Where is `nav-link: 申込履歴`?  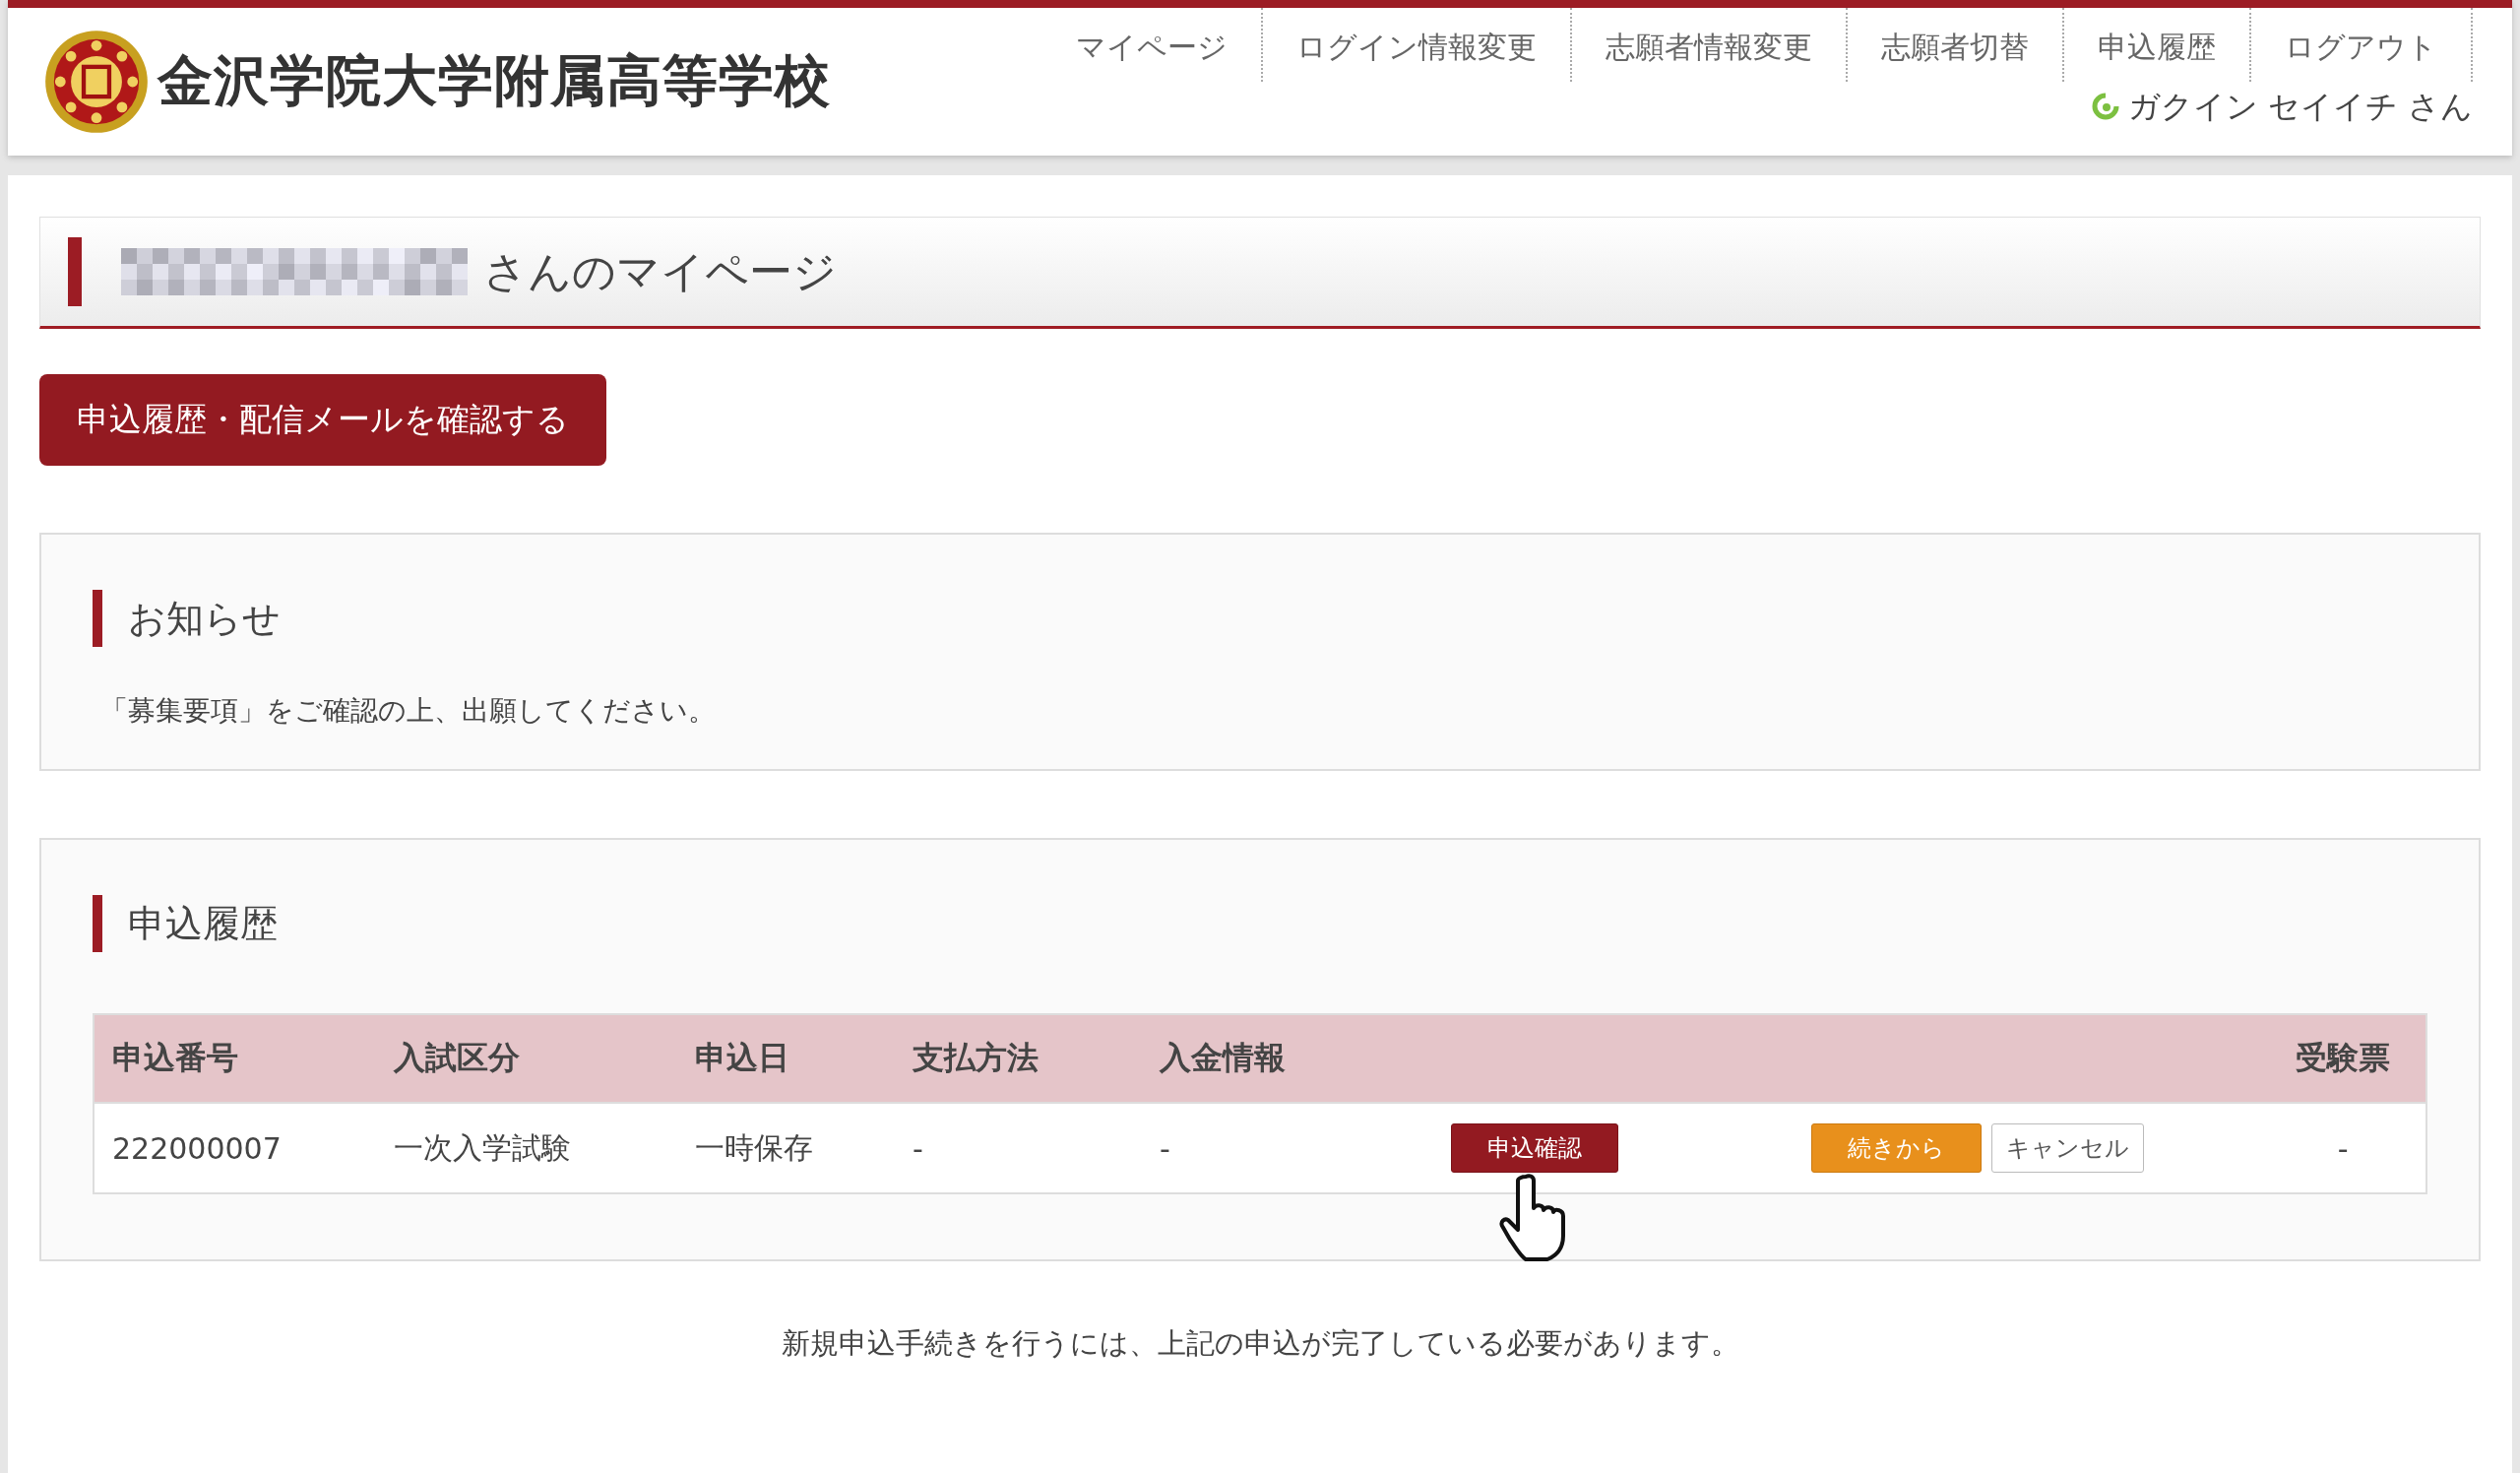 nav-link: 申込履歴 is located at coordinates (2157, 45).